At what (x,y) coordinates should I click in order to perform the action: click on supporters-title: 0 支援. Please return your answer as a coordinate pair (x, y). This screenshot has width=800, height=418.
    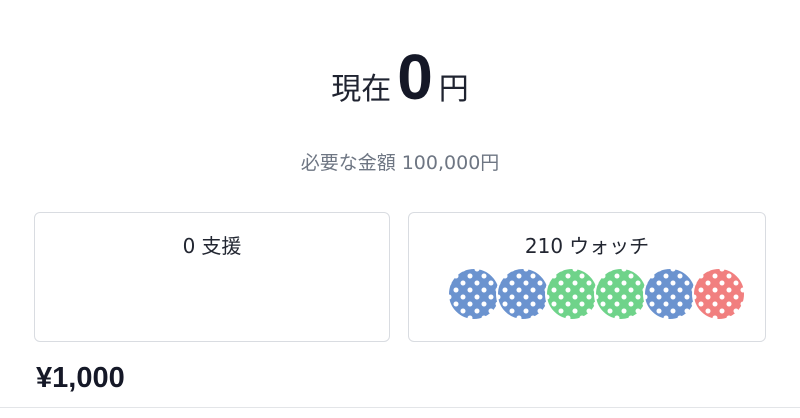
    Looking at the image, I should click on (212, 244).